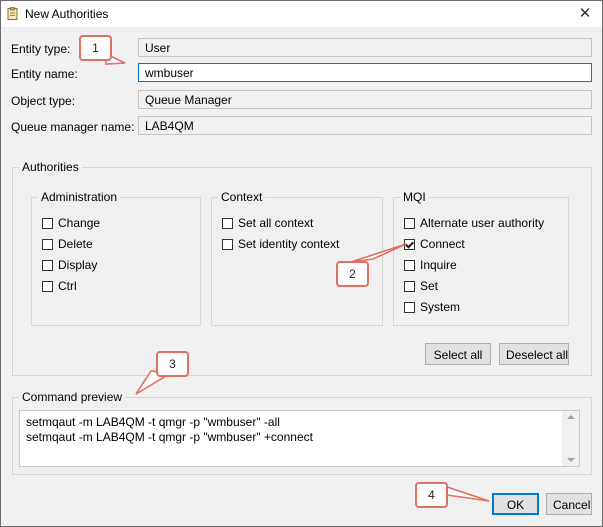 Image resolution: width=603 pixels, height=527 pixels. Describe the element at coordinates (352, 274) in the screenshot. I see `callout-2: 2` at that location.